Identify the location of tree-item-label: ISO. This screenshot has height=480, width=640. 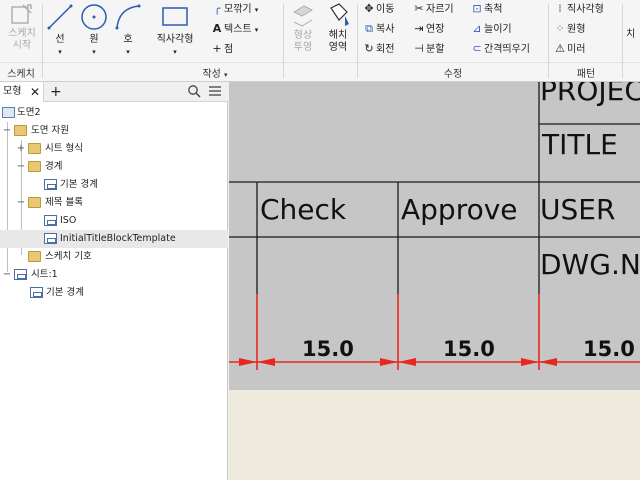
(68, 220).